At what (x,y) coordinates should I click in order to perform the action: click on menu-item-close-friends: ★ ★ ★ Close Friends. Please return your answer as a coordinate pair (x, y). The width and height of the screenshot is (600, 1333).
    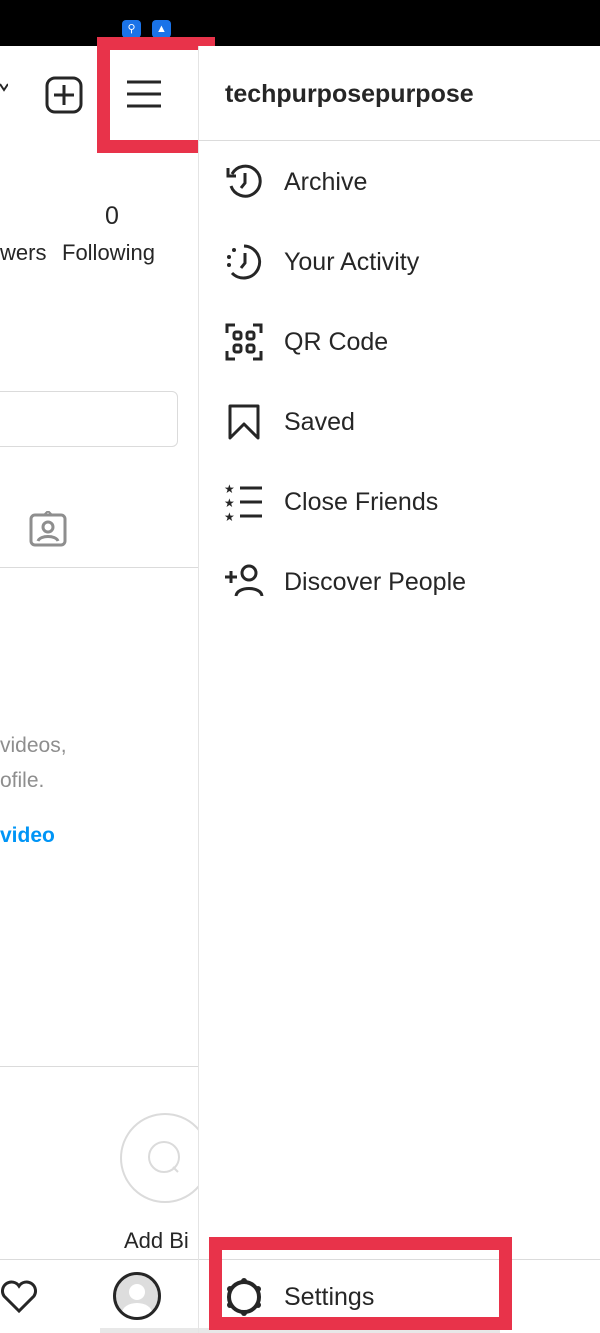
    Looking at the image, I should click on (405, 502).